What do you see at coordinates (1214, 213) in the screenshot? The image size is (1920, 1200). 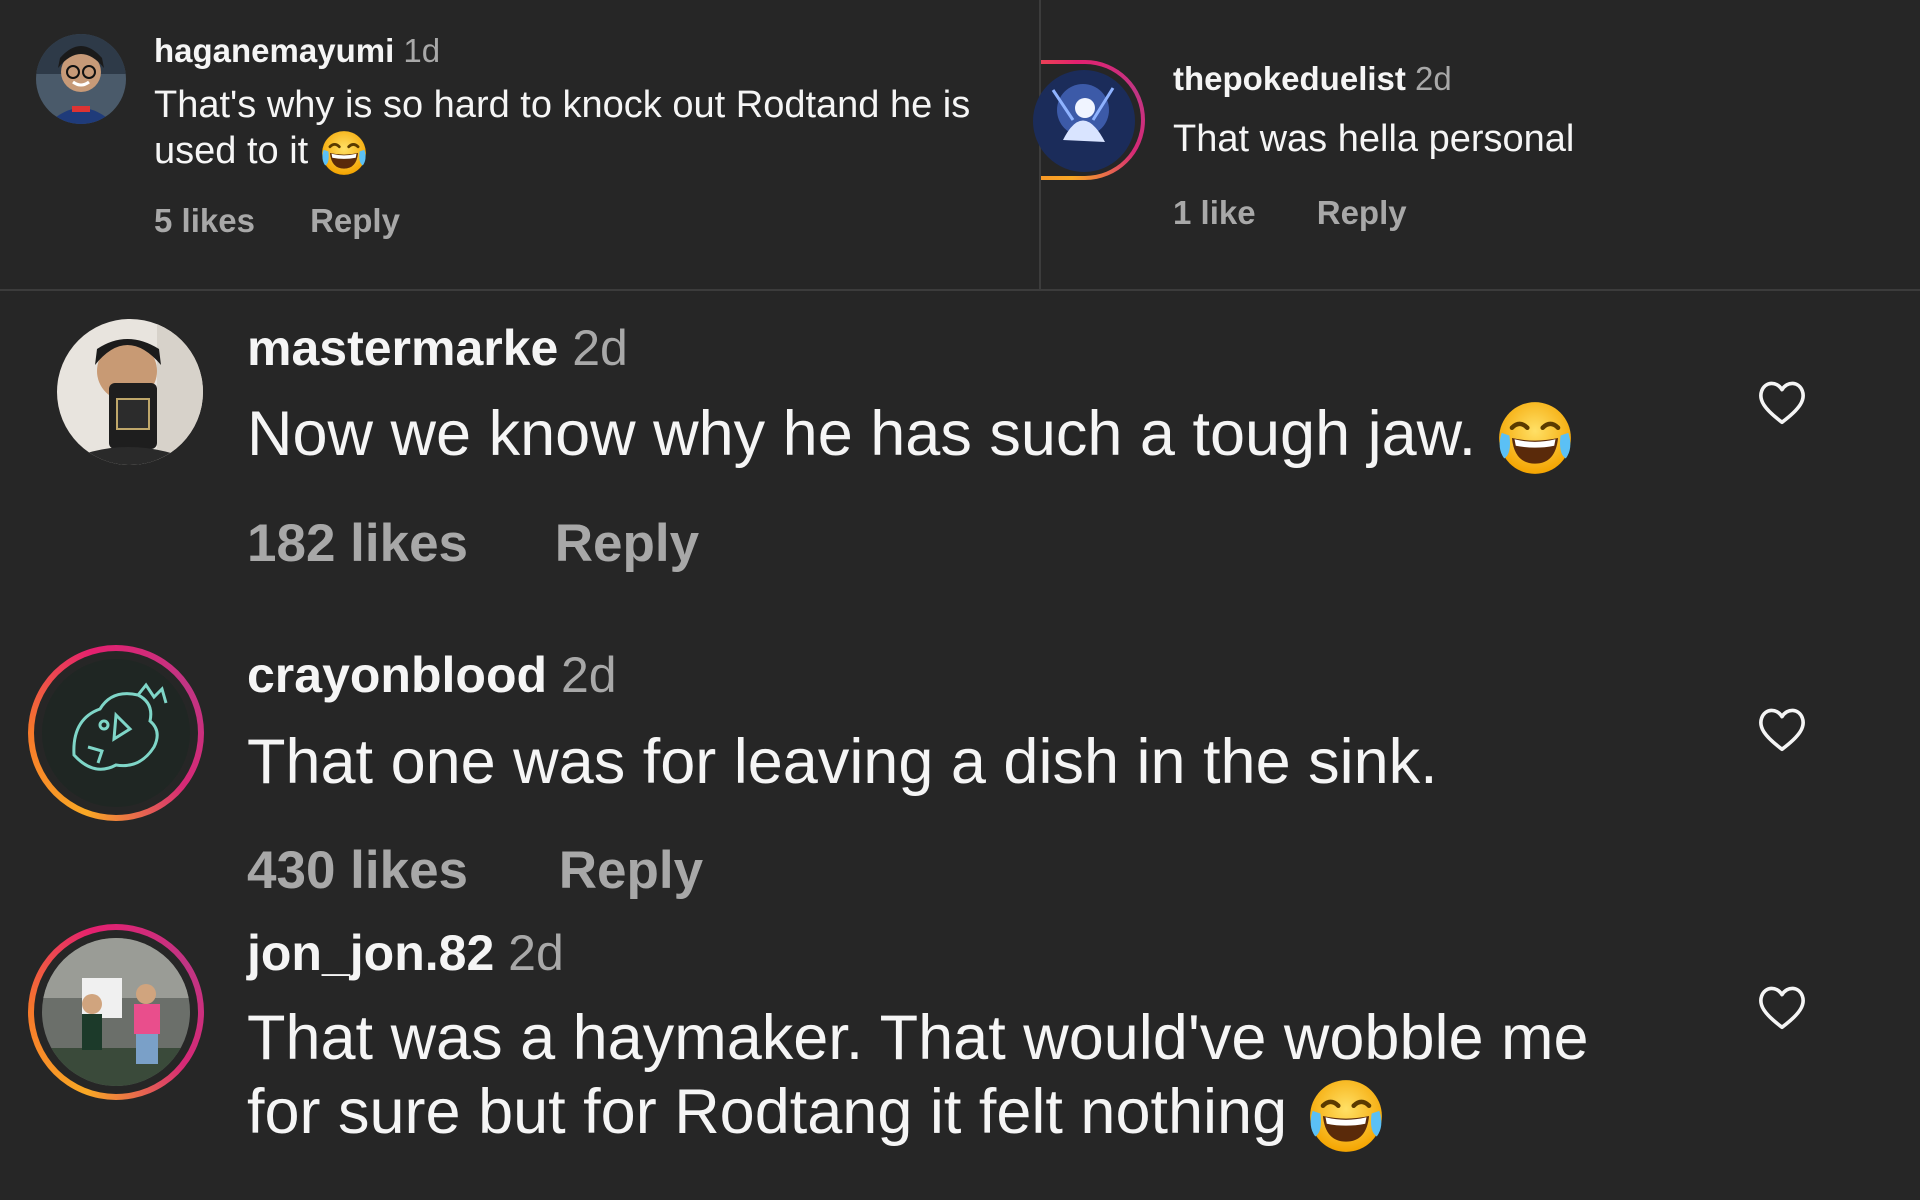 I see `likes-count: 1 like` at bounding box center [1214, 213].